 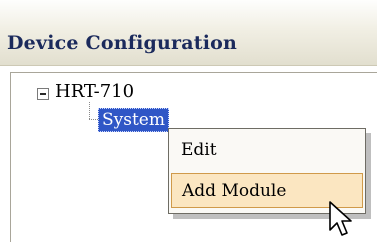 What do you see at coordinates (267, 150) in the screenshot?
I see `menu-item-edit: Edit` at bounding box center [267, 150].